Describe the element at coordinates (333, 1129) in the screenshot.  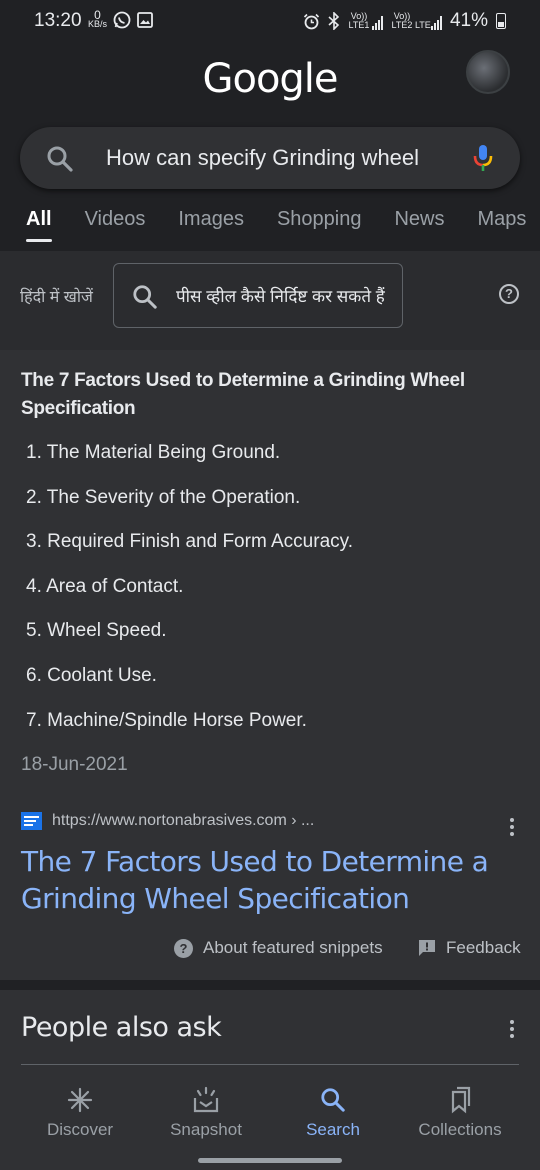
I see `nav-label: Search` at that location.